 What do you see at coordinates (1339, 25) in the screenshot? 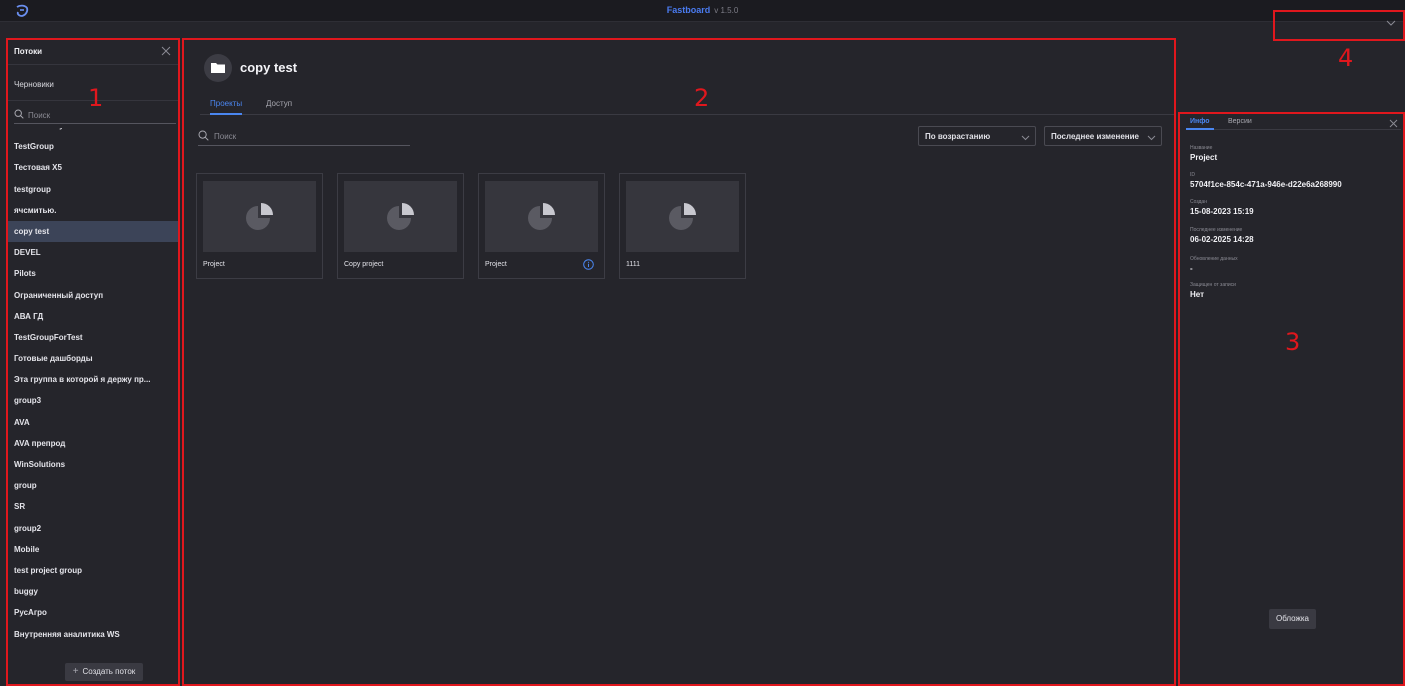
I see `account-dropdown` at bounding box center [1339, 25].